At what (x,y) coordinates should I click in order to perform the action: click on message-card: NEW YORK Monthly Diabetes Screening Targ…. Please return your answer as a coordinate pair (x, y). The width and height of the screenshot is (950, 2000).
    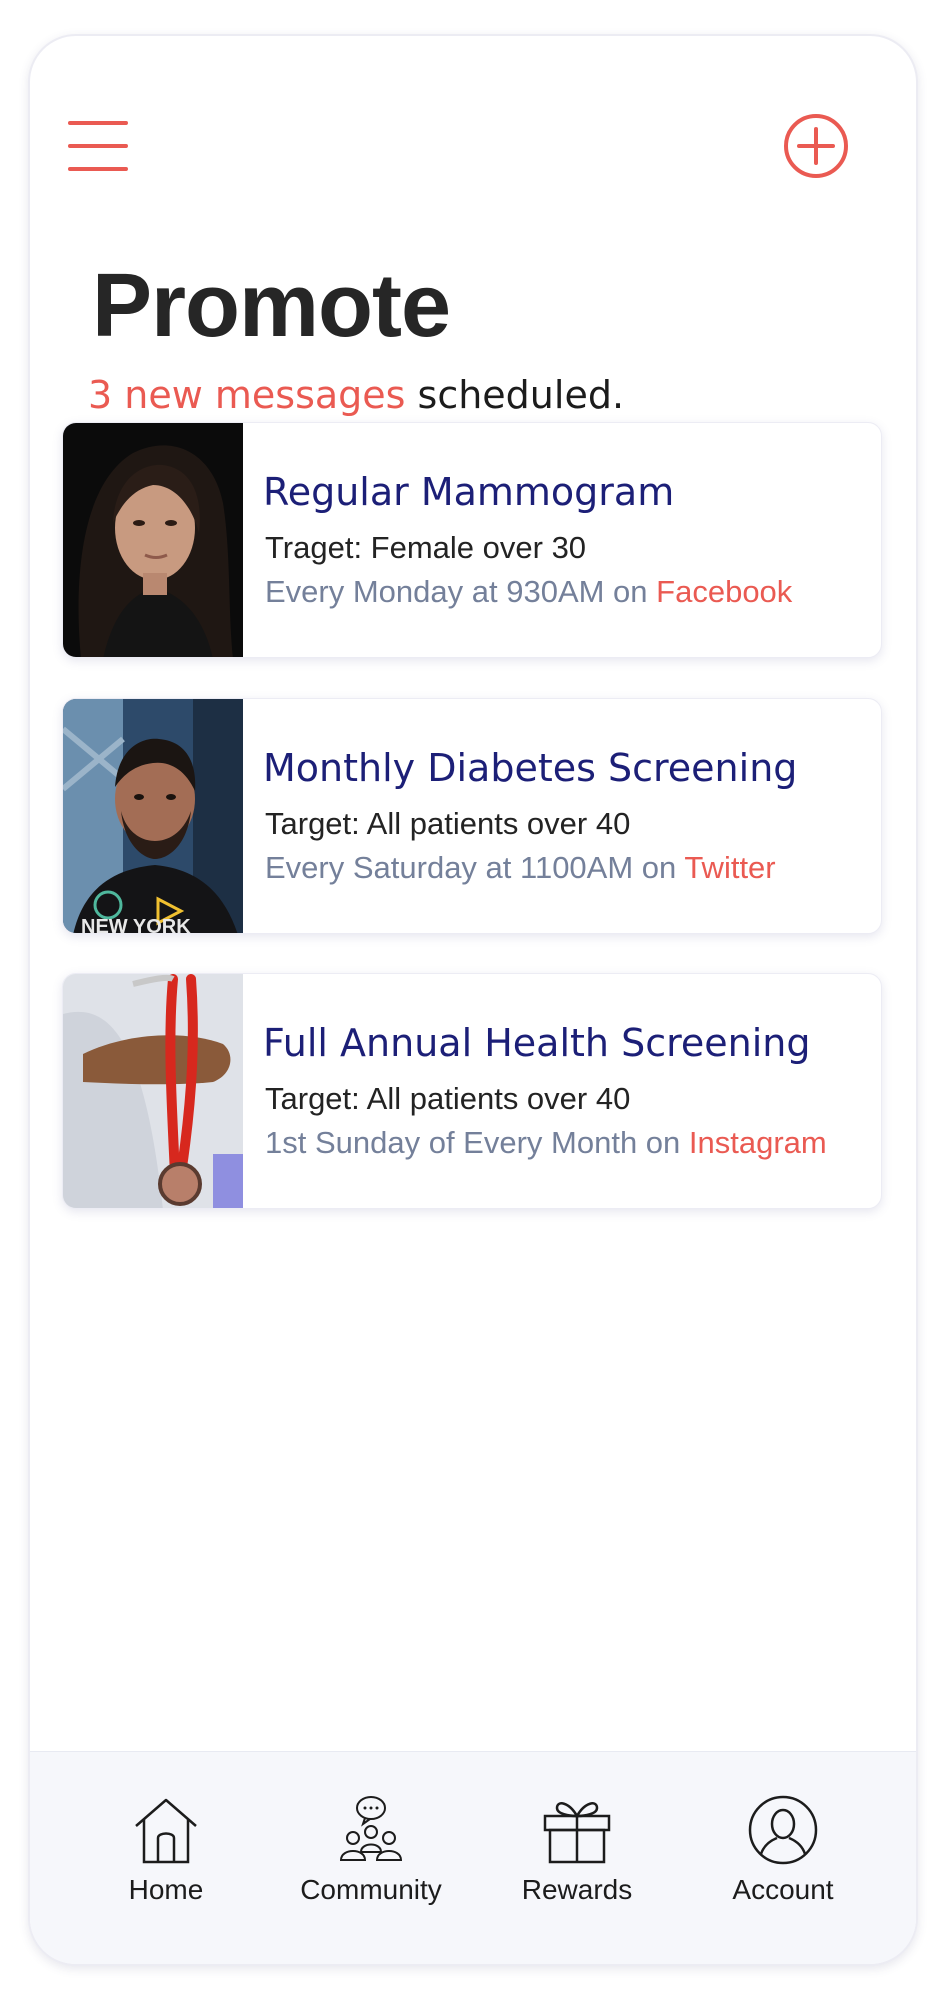
    Looking at the image, I should click on (472, 816).